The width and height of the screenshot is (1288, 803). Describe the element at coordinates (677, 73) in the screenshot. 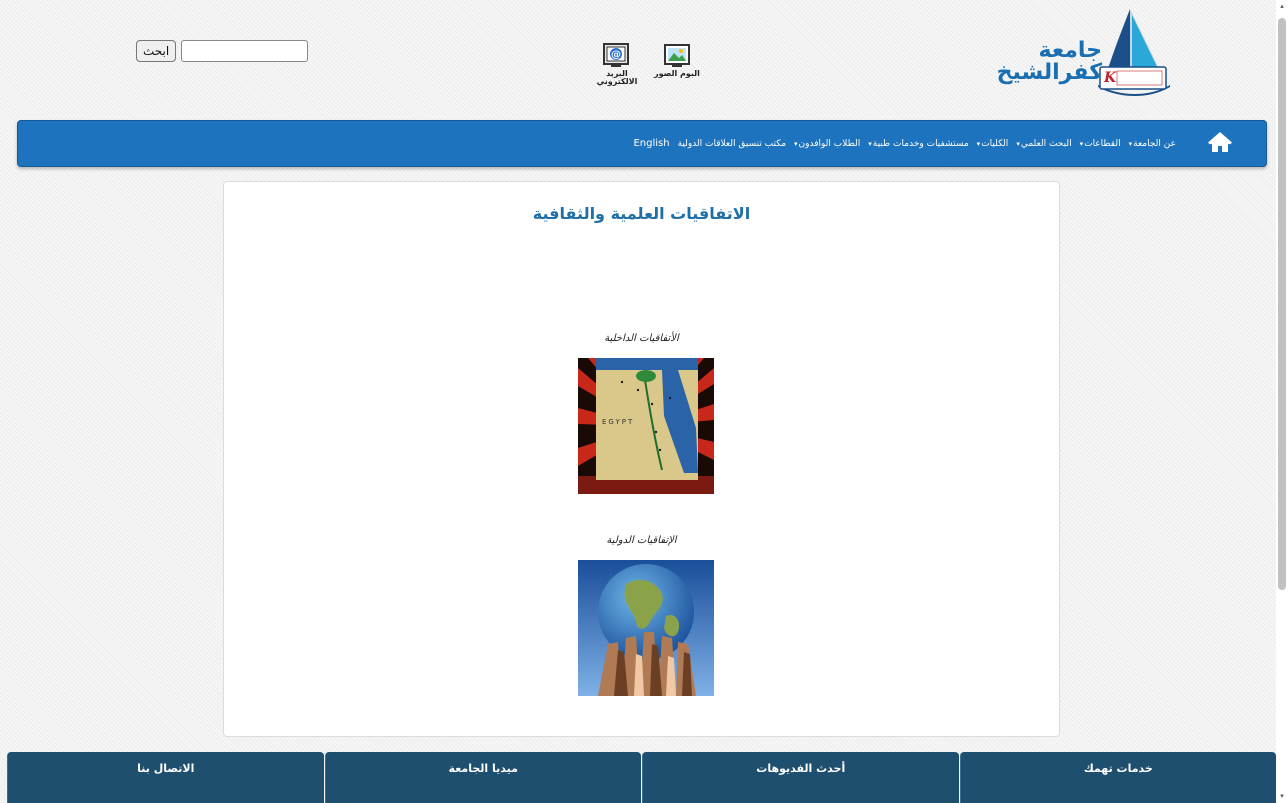

I see `photo-album-link-label: البوم الصور` at that location.